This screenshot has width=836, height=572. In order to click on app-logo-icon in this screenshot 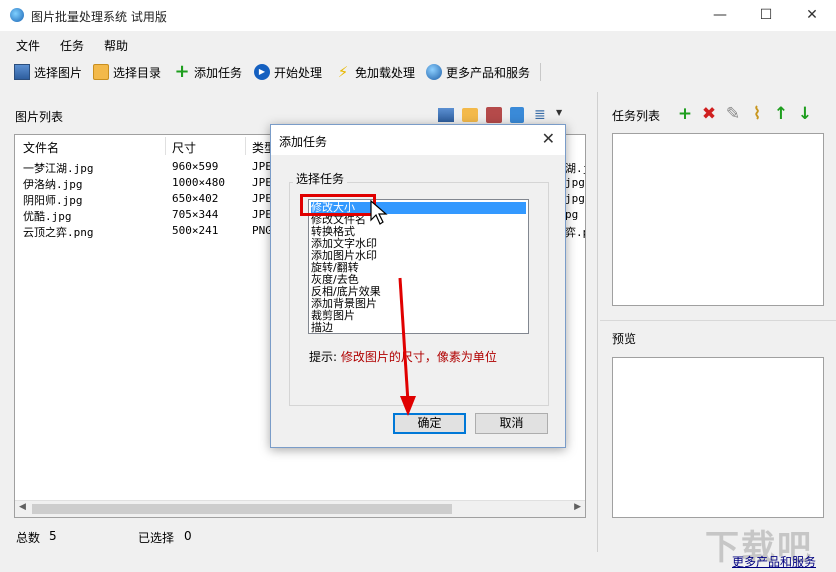, I will do `click(17, 15)`.